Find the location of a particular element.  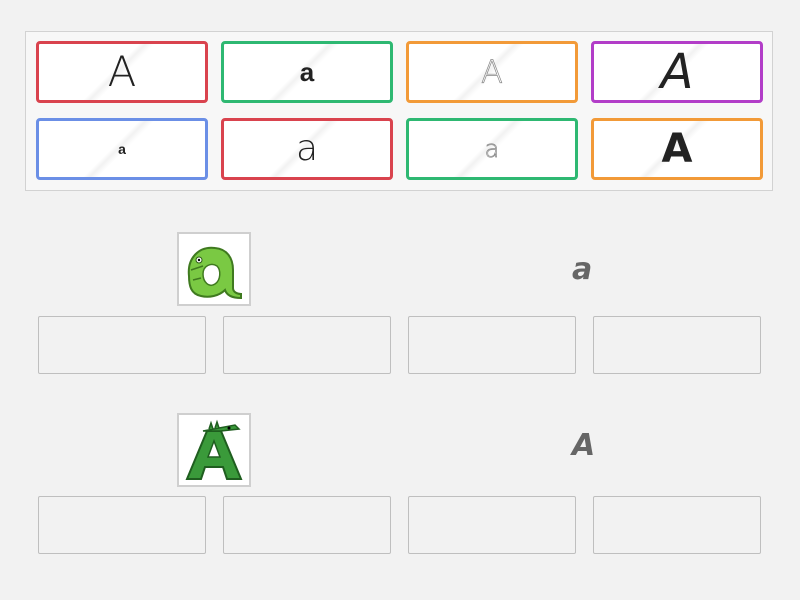

green-crocodile-lowercase-a-icon is located at coordinates (214, 273).